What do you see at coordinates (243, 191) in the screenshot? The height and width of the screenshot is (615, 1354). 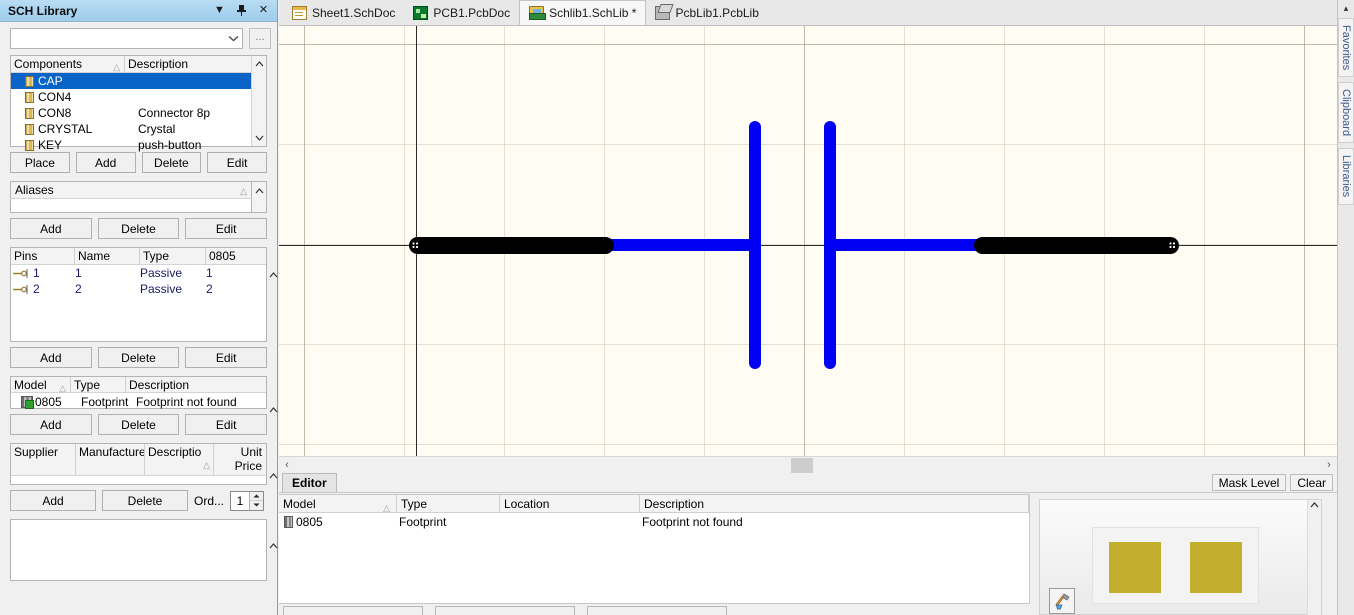 I see `sort-ascending-icon: △` at bounding box center [243, 191].